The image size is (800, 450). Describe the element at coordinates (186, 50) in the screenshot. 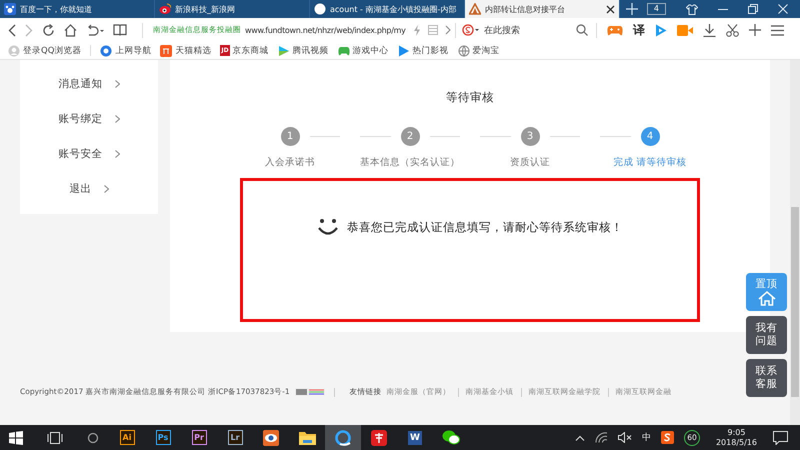

I see `bookmark-item: 天猫精选` at that location.